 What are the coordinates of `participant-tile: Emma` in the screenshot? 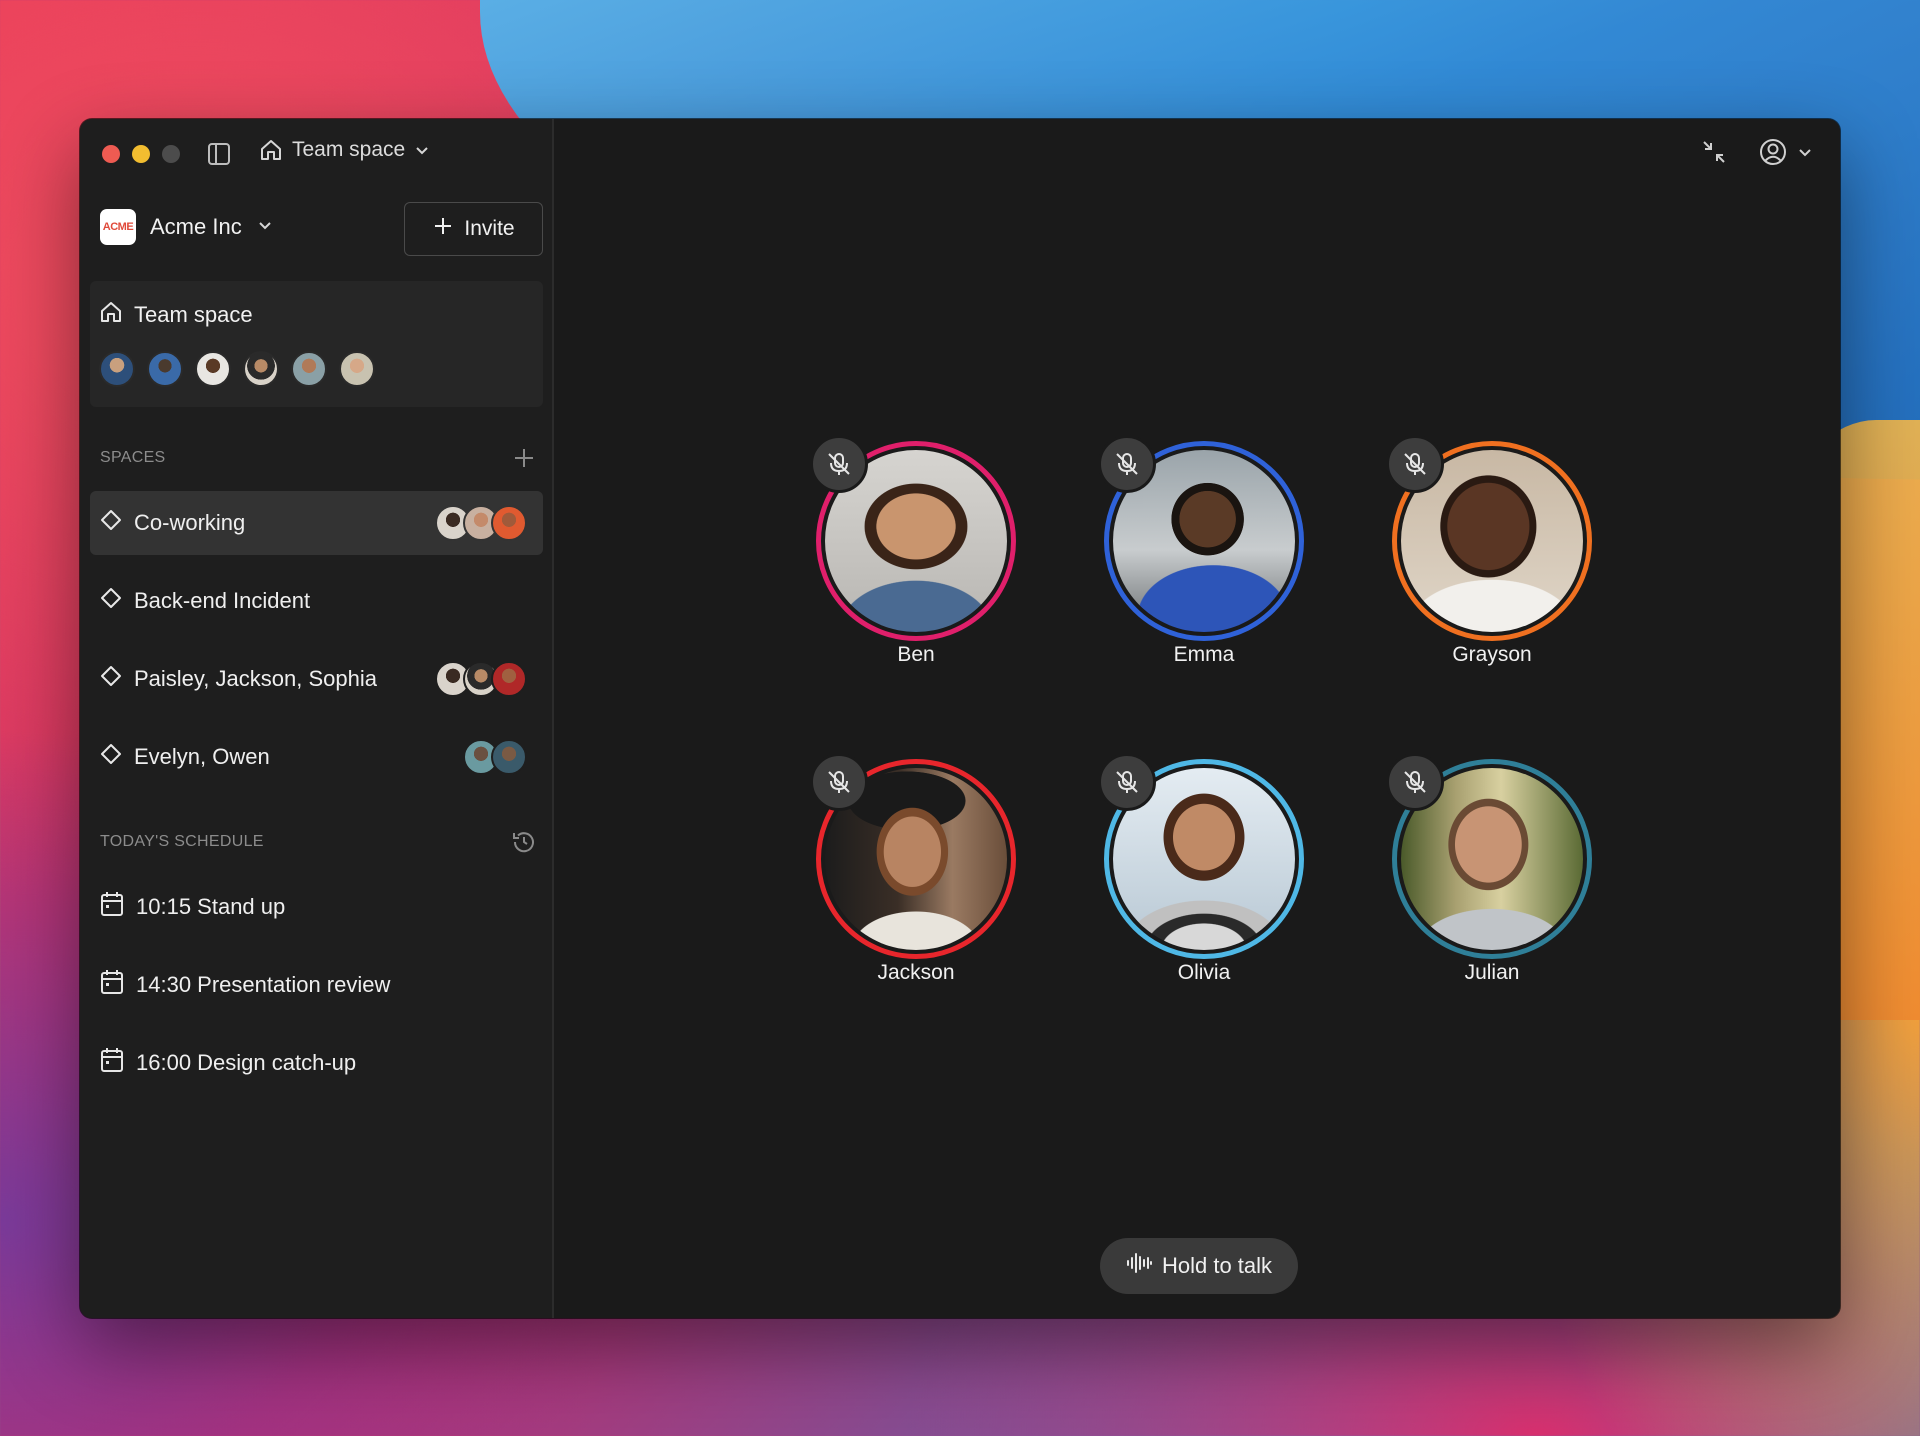 It's located at (1201, 558).